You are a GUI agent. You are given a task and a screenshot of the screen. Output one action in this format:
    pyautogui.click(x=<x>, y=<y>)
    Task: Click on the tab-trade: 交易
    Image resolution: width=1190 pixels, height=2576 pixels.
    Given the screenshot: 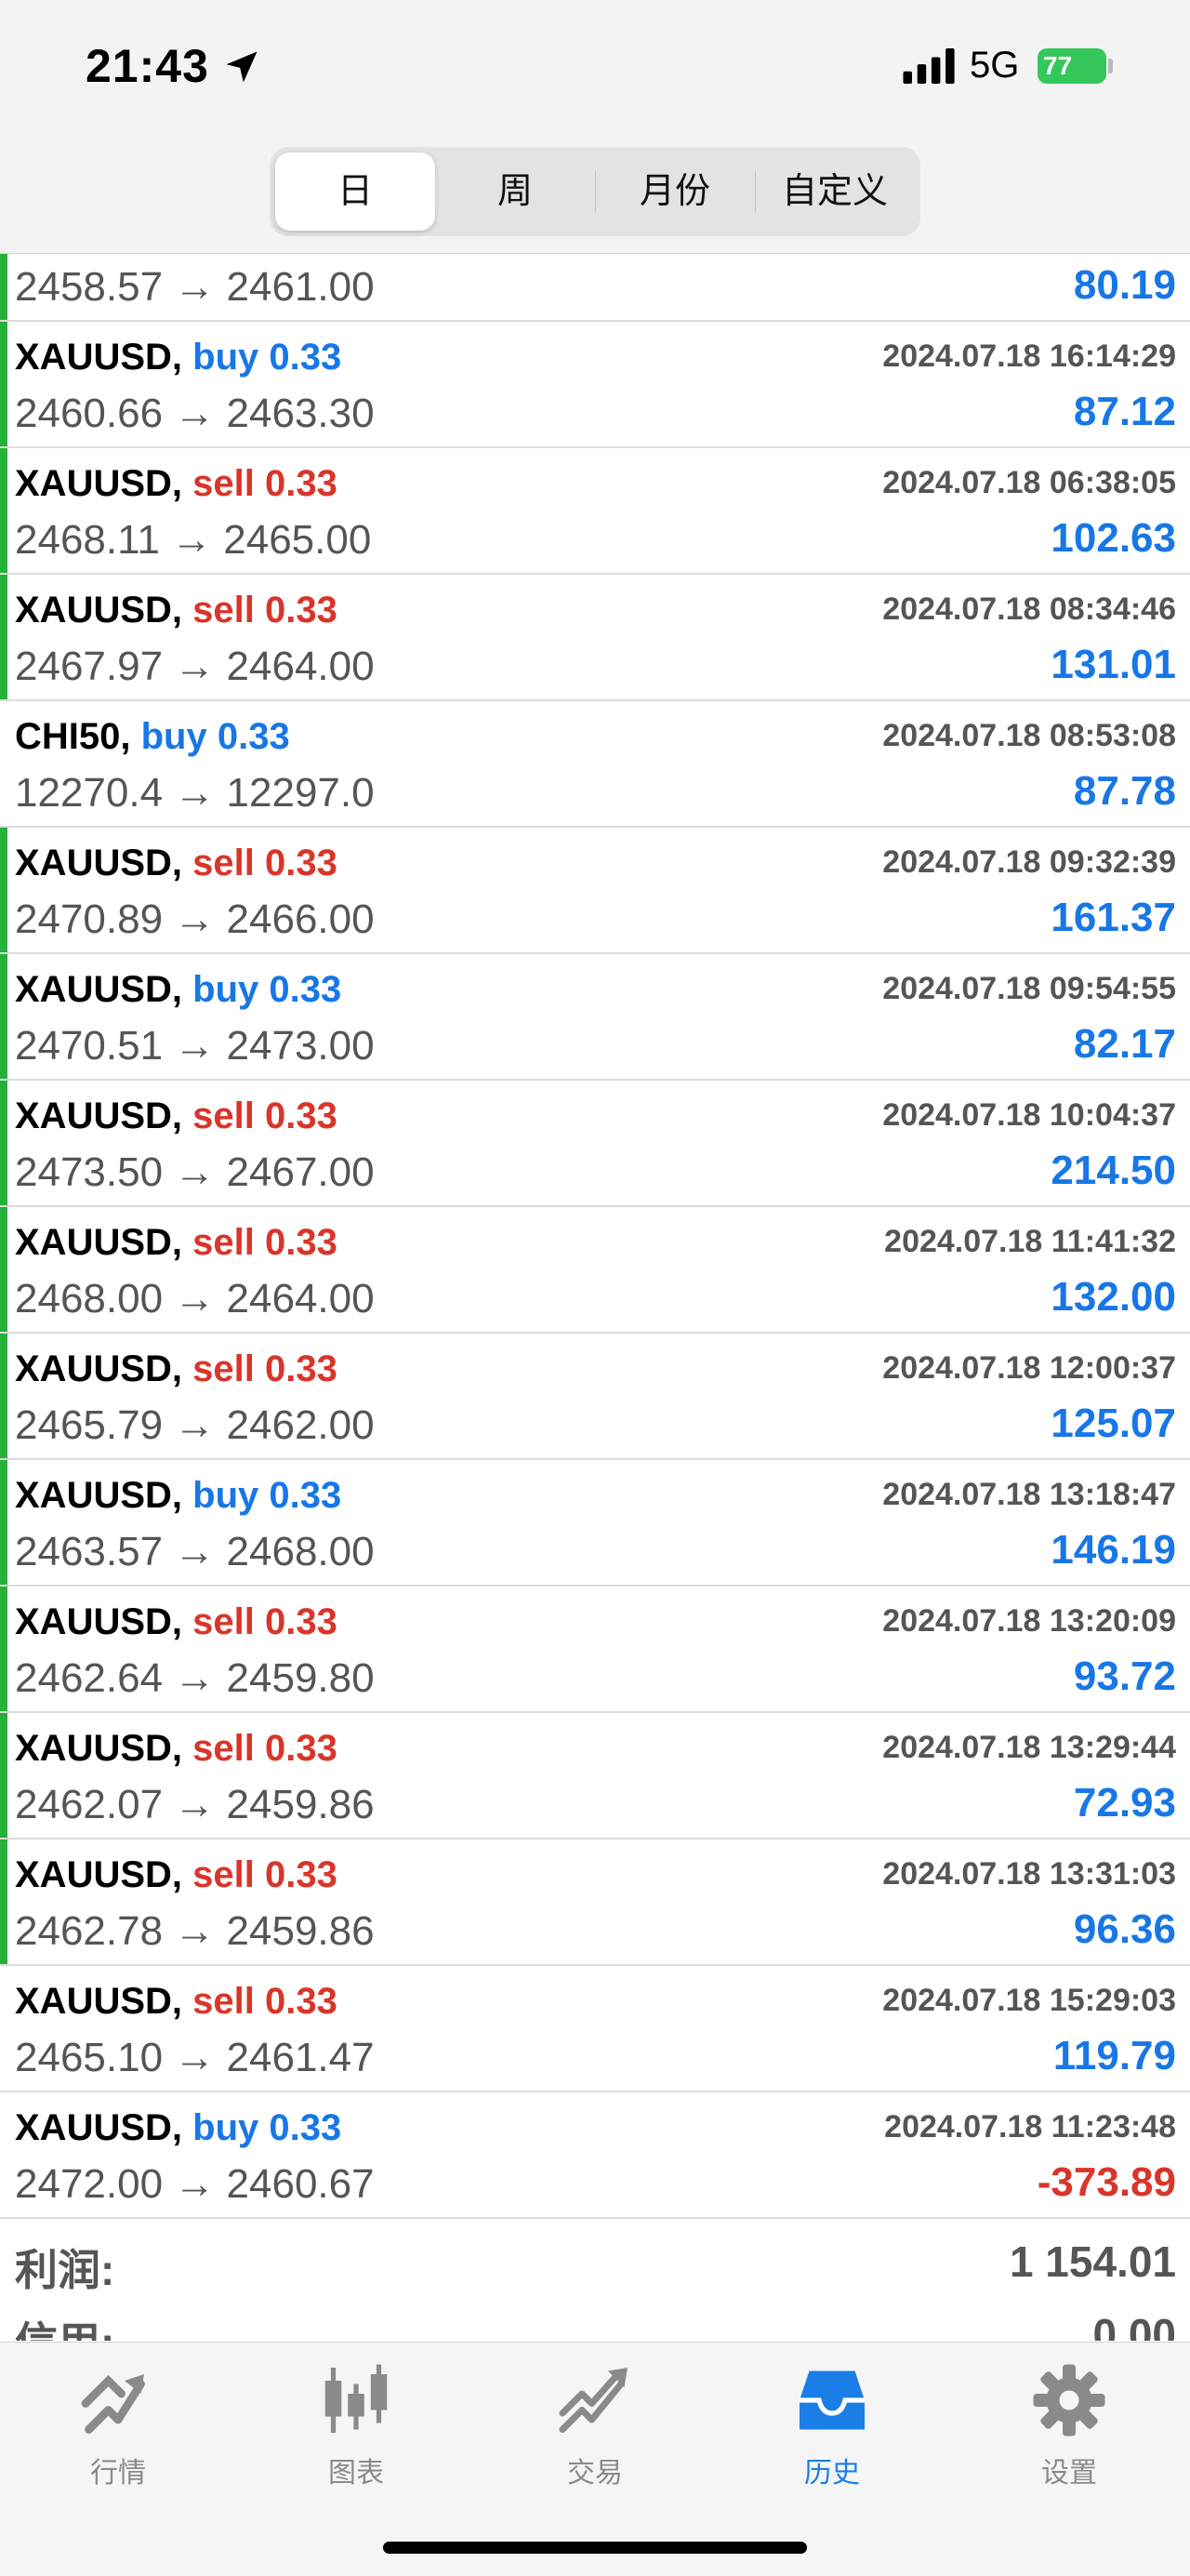 What is the action you would take?
    pyautogui.click(x=595, y=2425)
    